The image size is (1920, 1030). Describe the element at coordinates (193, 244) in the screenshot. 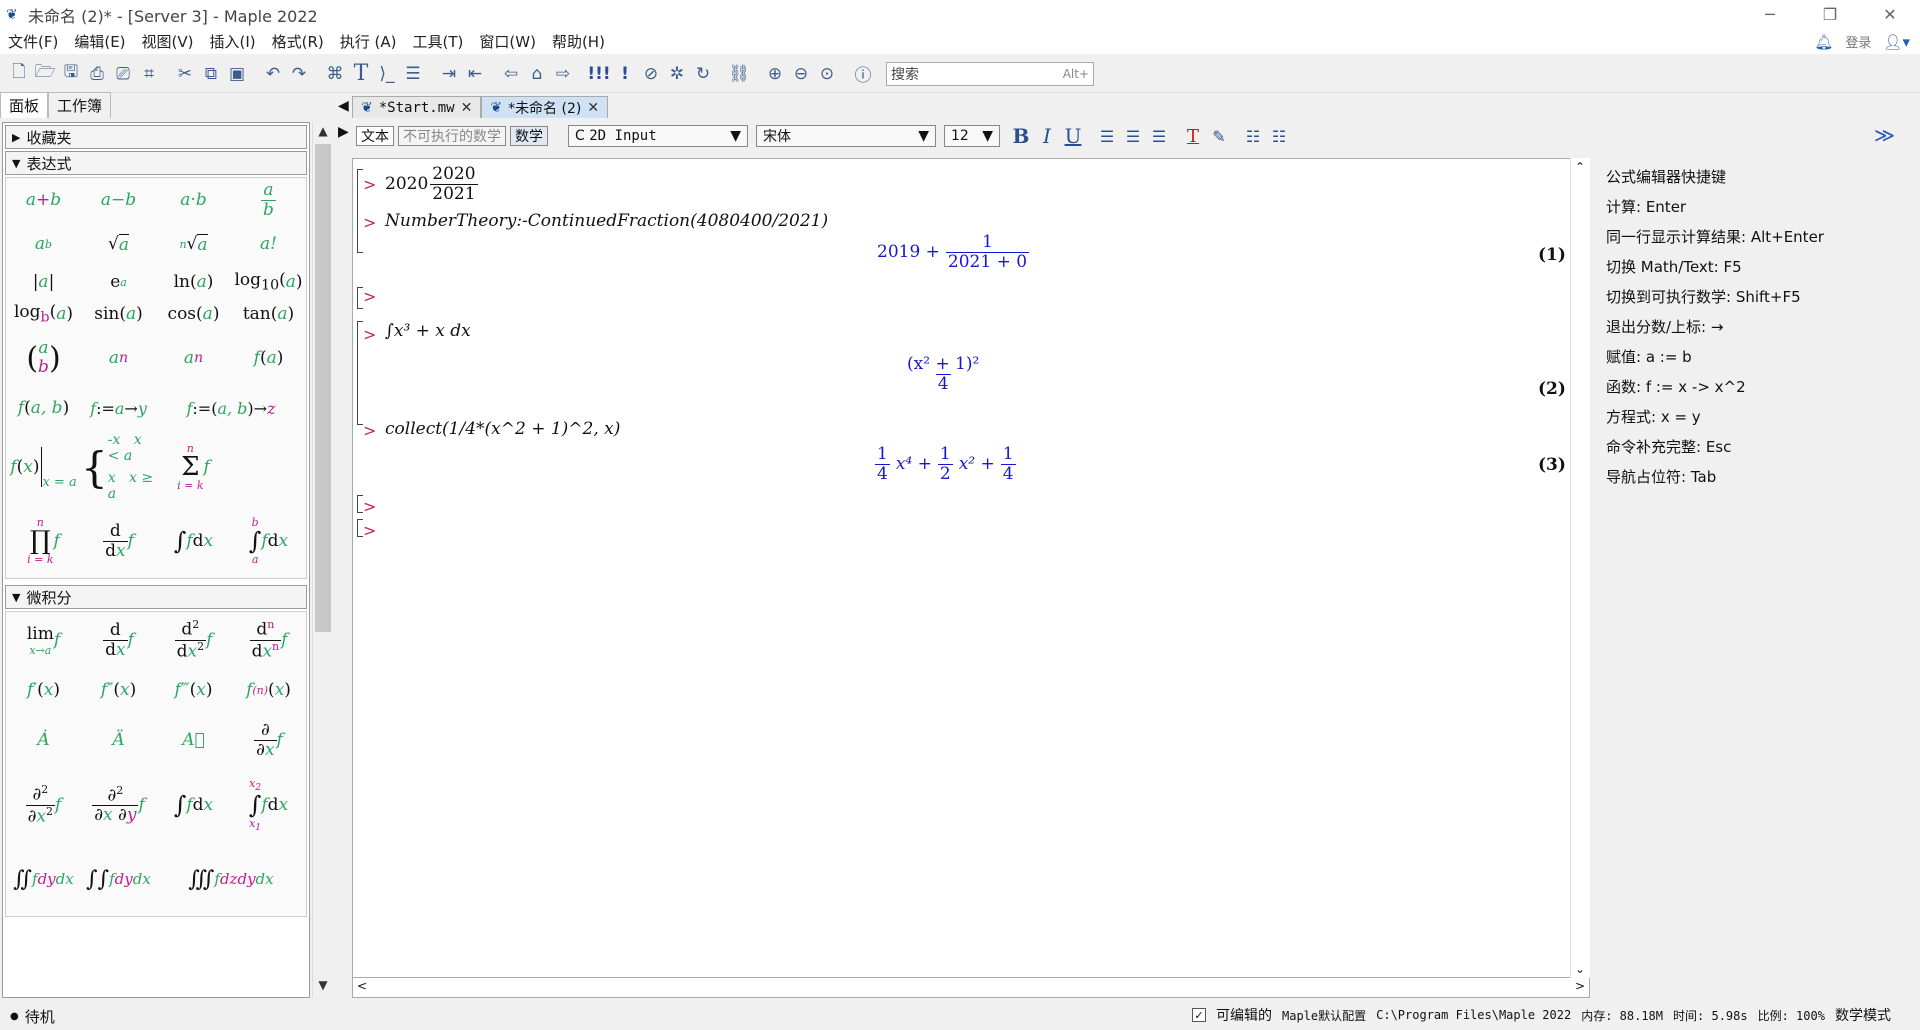

I see `palette-item: n √ a` at that location.